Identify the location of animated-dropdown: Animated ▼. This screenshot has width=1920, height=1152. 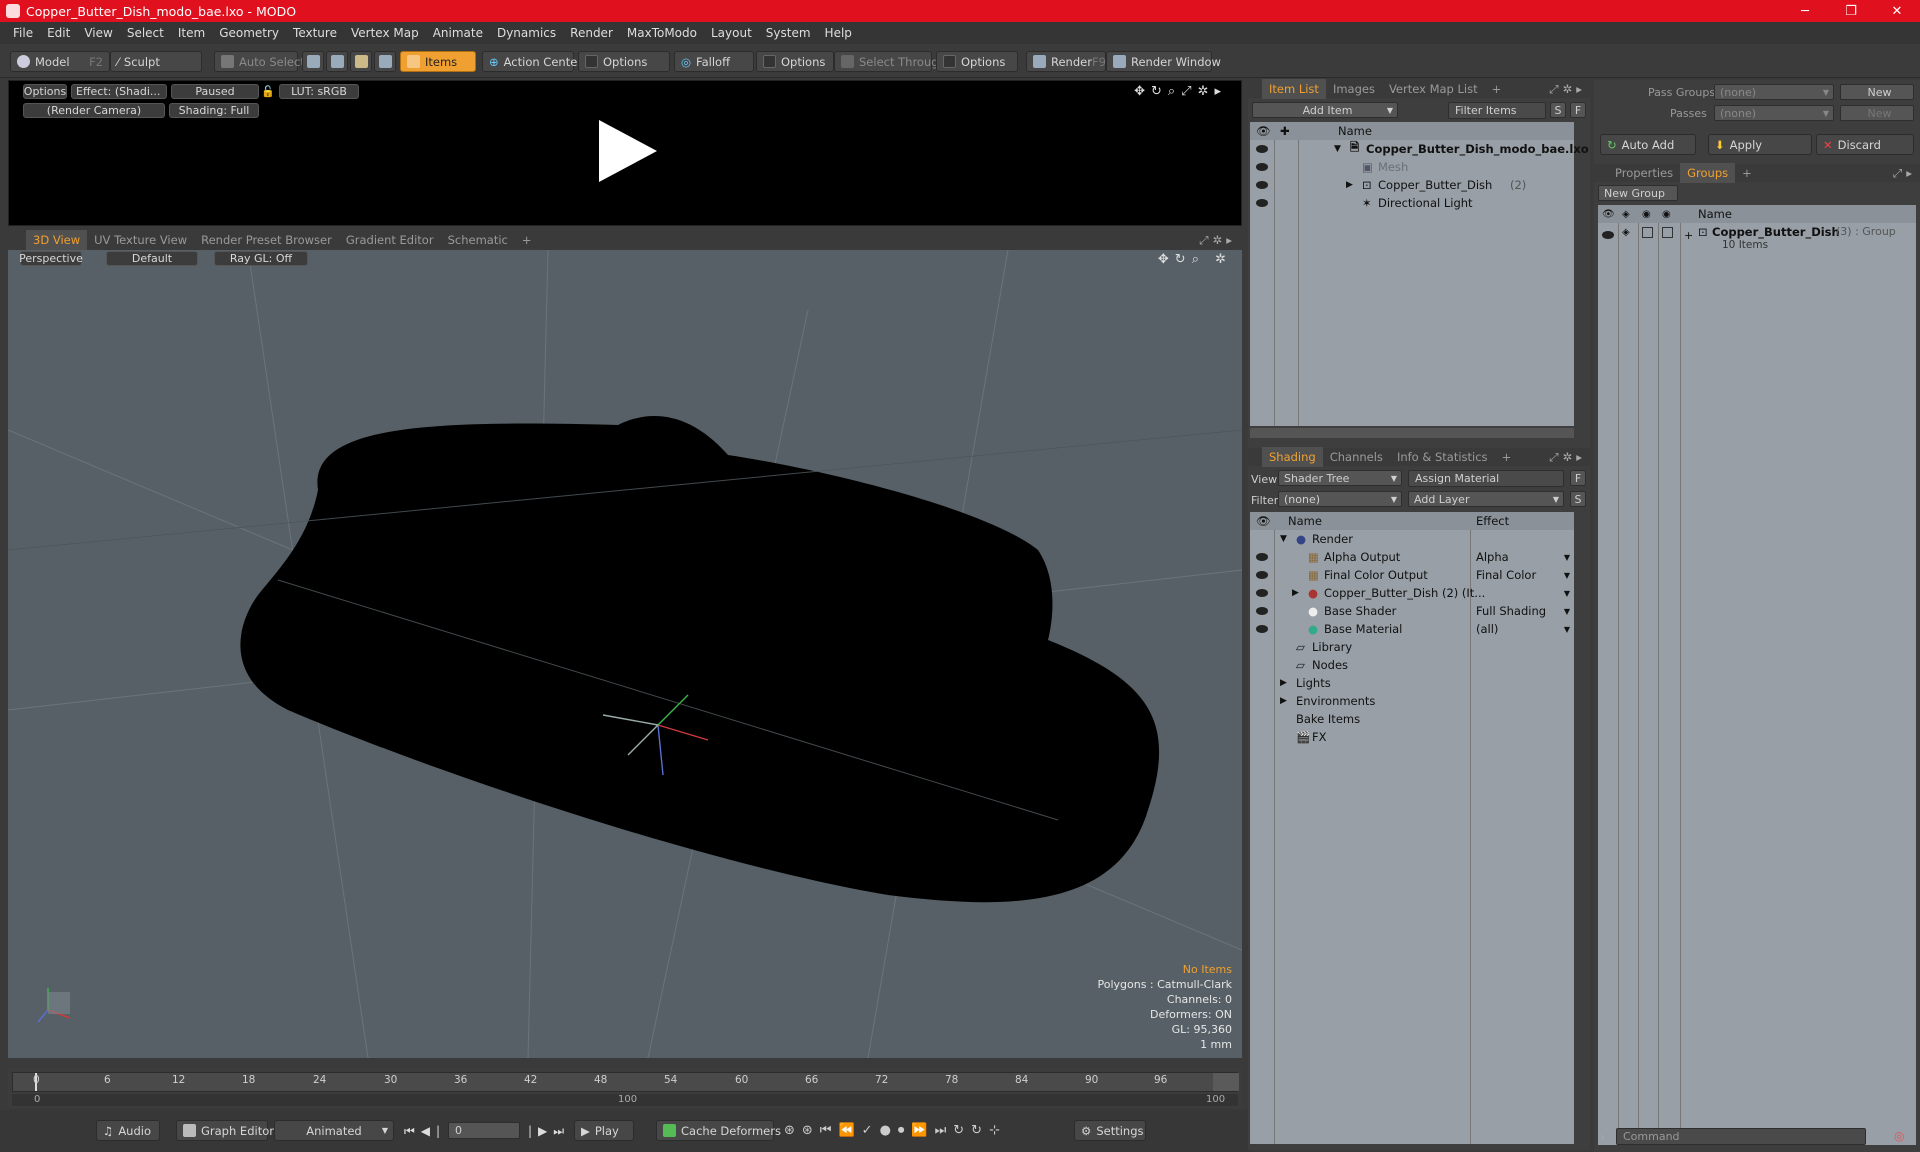
(334, 1130).